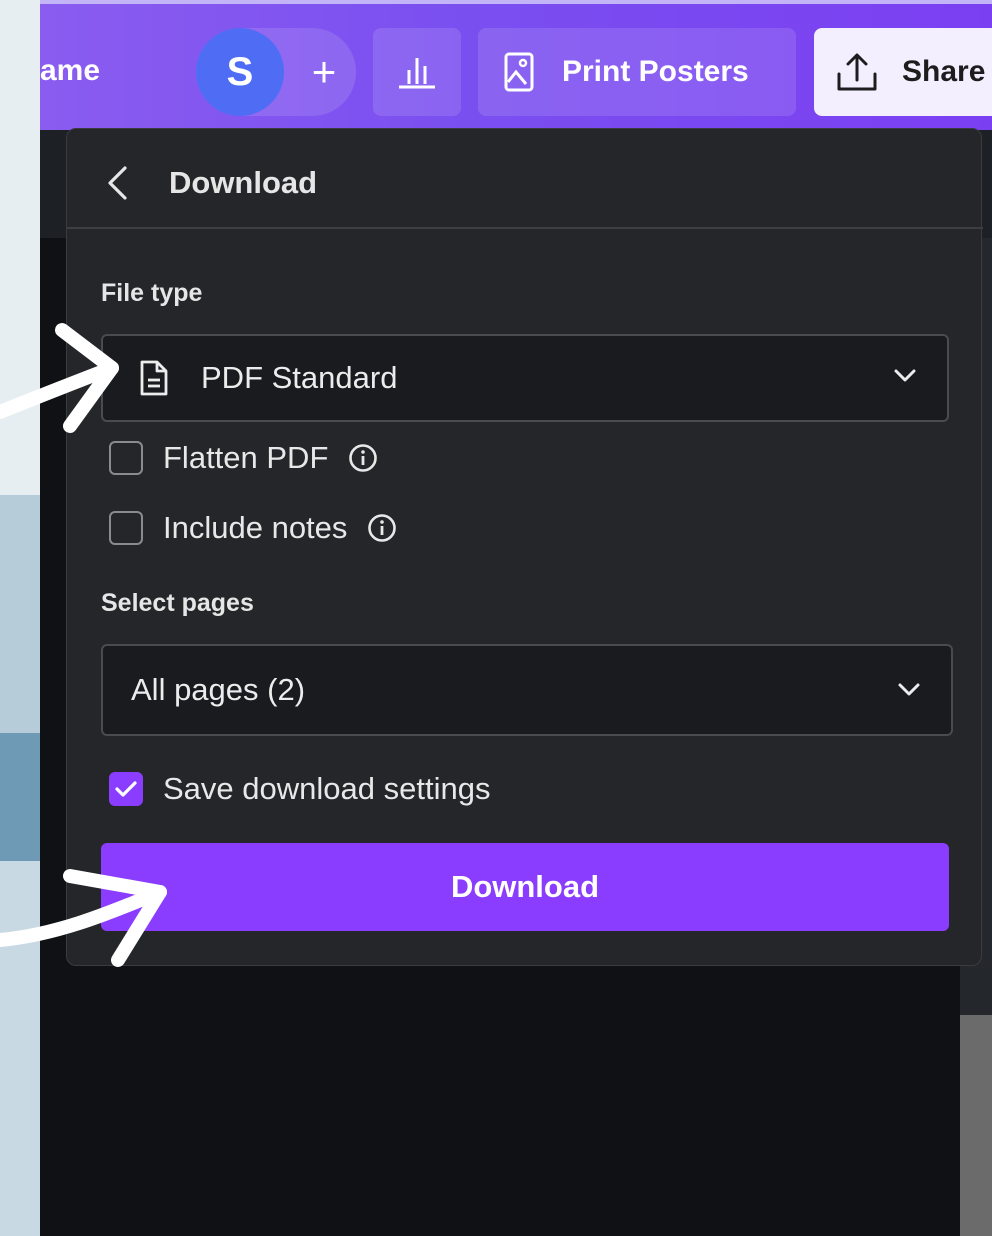 Image resolution: width=992 pixels, height=1236 pixels. Describe the element at coordinates (240, 72) in the screenshot. I see `user-avatar: S` at that location.